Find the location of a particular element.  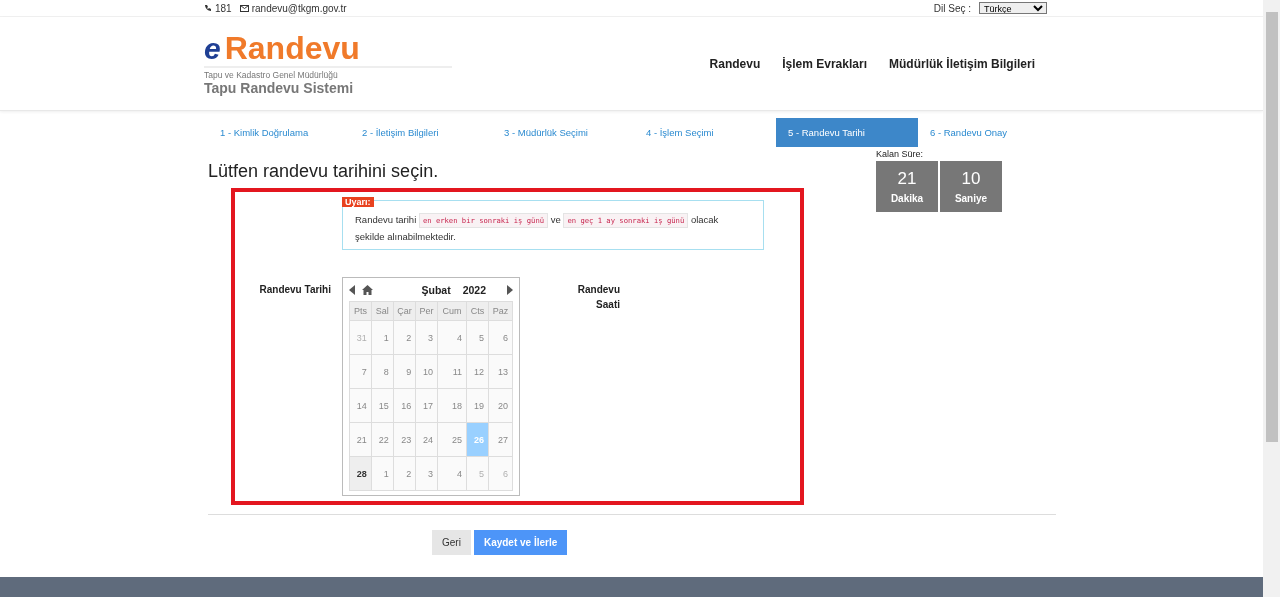

weekday-header: Çar is located at coordinates (404, 311).